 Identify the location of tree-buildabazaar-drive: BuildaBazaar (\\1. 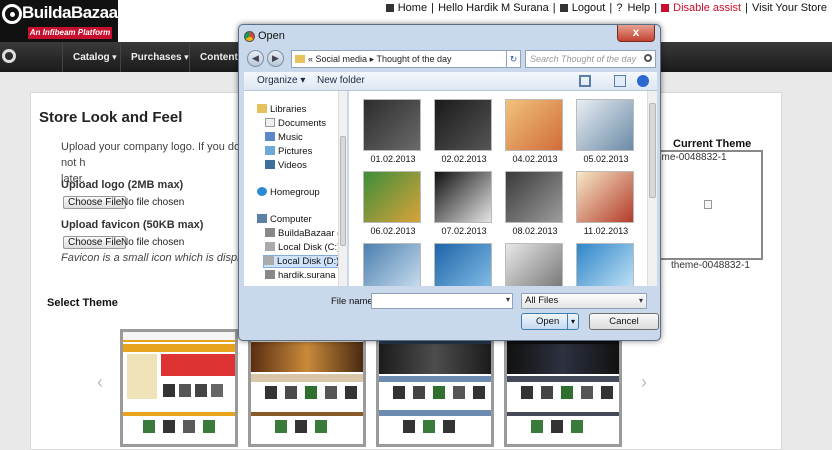
(304, 233).